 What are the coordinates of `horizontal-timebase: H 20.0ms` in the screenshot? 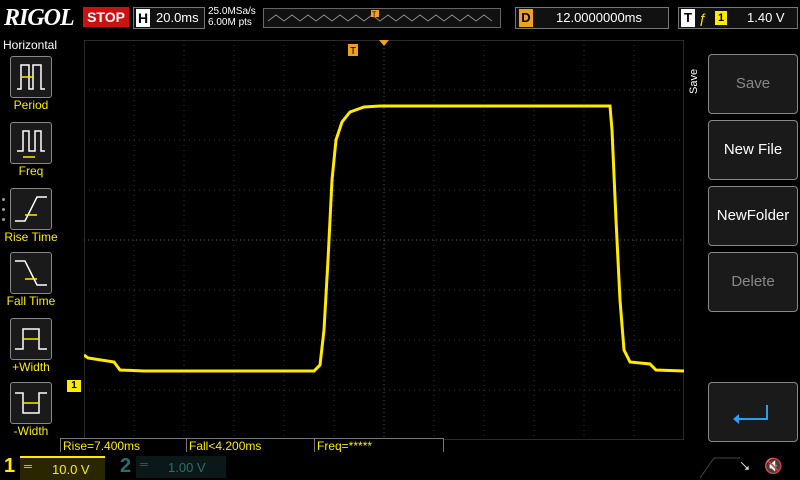 It's located at (169, 18).